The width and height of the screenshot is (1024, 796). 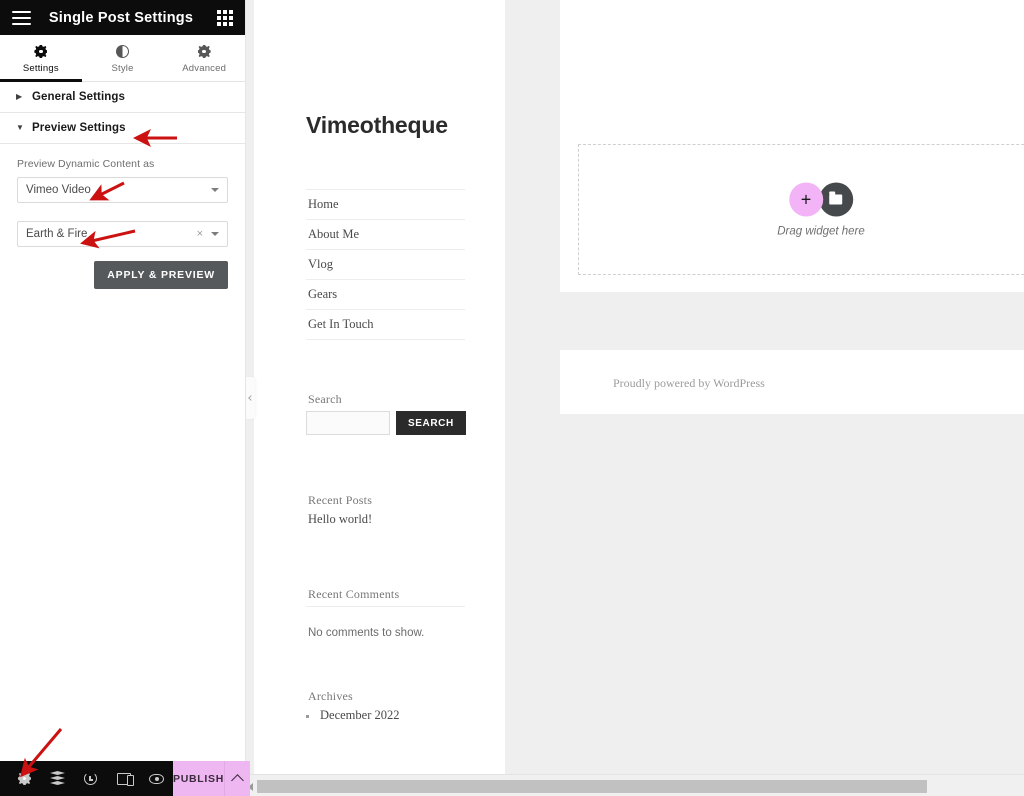 I want to click on dropzone-inner: + Drag widget here, so click(x=821, y=209).